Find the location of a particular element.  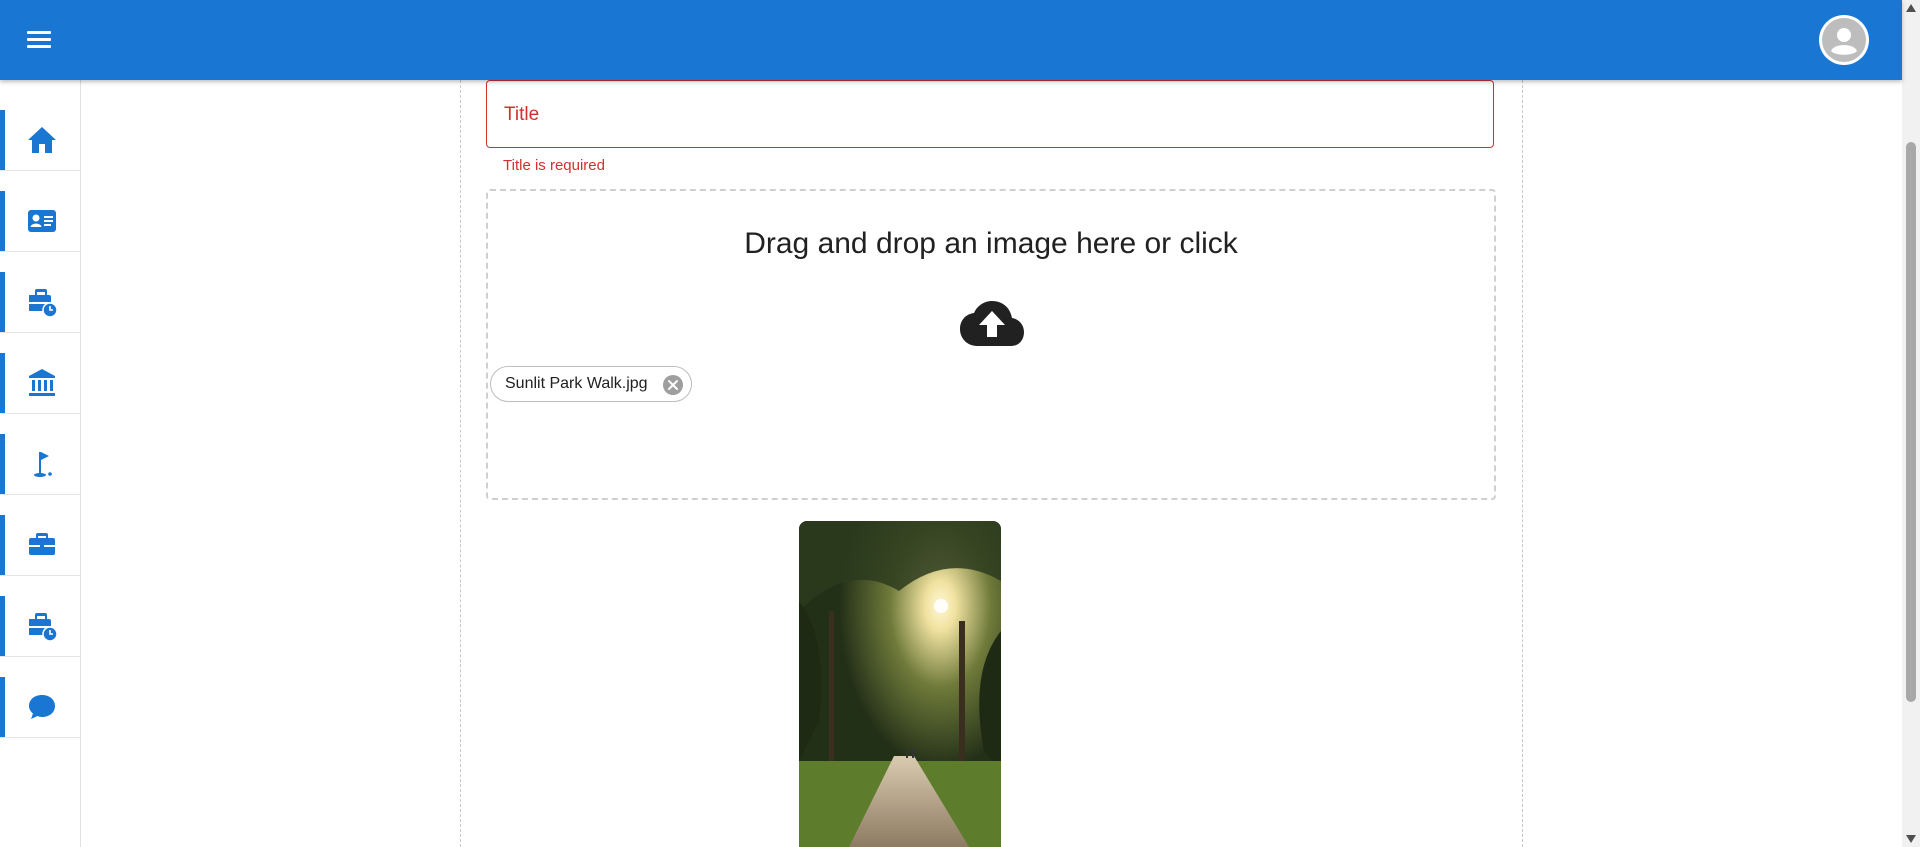

file-chip: Sunlit Park Walk.jpg is located at coordinates (591, 384).